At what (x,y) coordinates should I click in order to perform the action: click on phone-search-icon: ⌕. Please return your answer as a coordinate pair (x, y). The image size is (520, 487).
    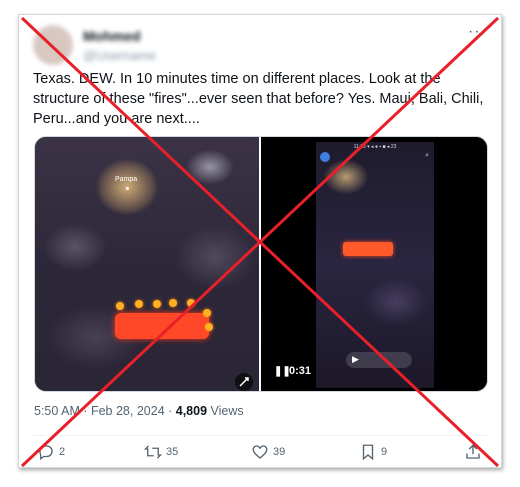
    Looking at the image, I should click on (427, 155).